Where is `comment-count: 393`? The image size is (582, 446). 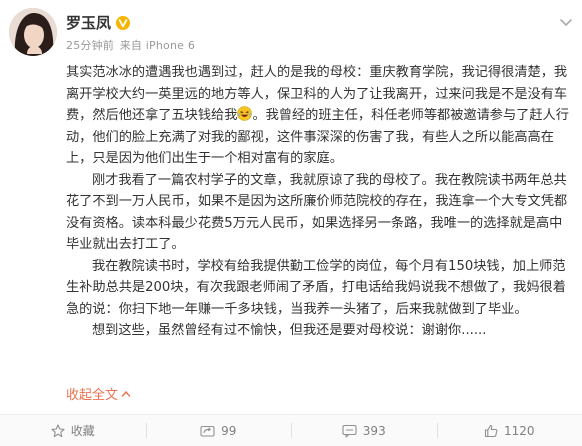 comment-count: 393 is located at coordinates (374, 431).